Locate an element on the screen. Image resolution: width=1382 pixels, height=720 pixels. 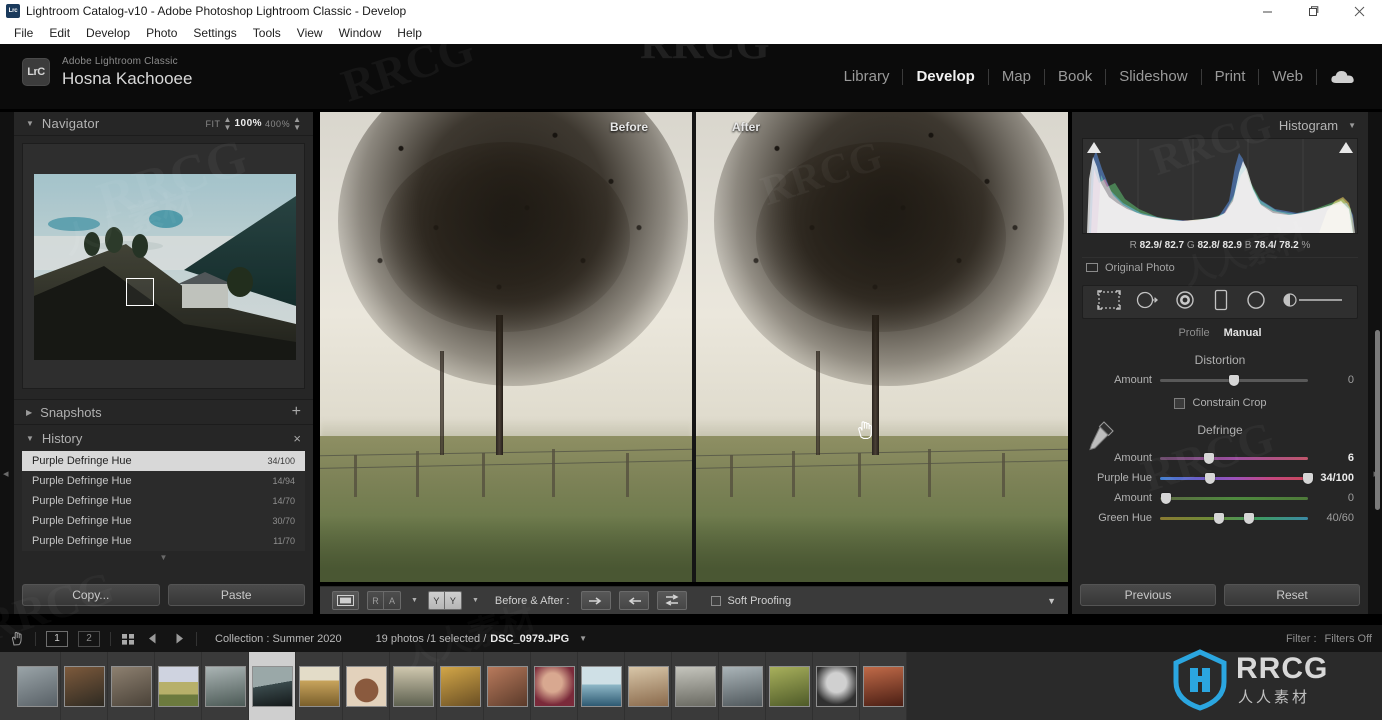
spot-removal-icon is located at coordinates (1147, 302).